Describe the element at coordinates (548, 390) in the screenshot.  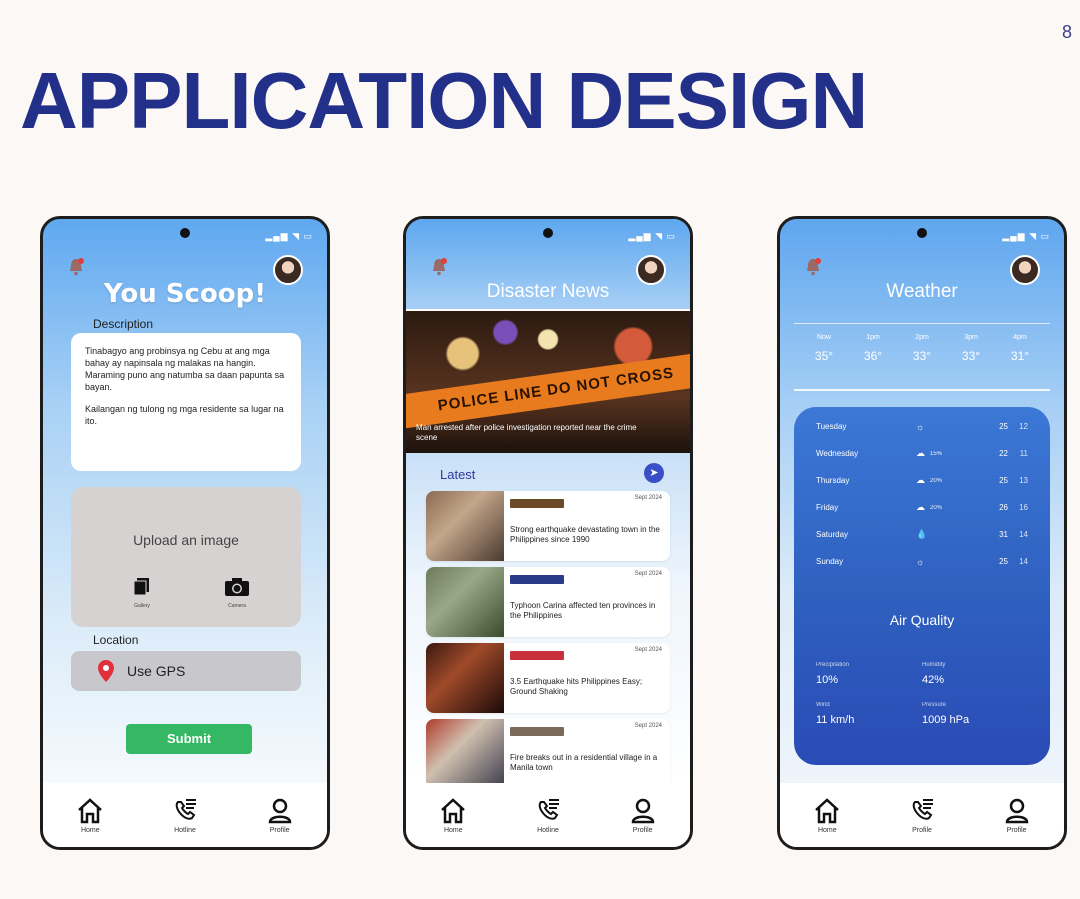
I see `police-tape: POLICE LINE DO NOT CROSS` at that location.